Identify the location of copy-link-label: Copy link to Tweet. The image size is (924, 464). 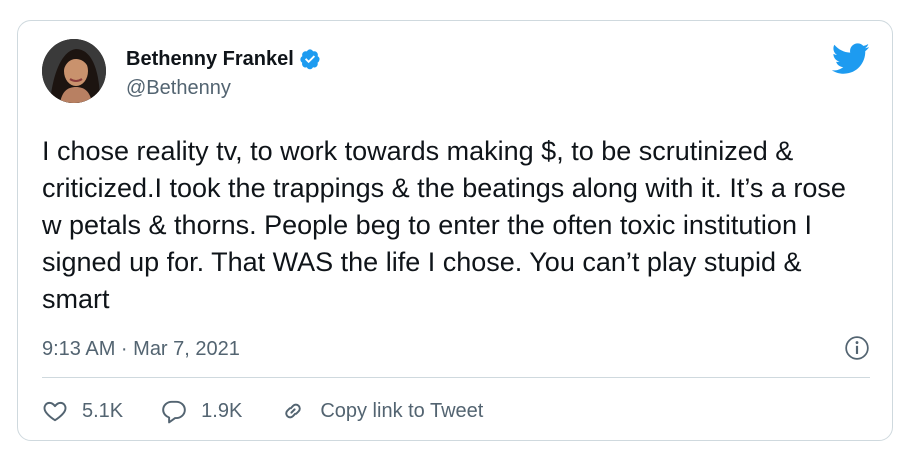
(402, 410).